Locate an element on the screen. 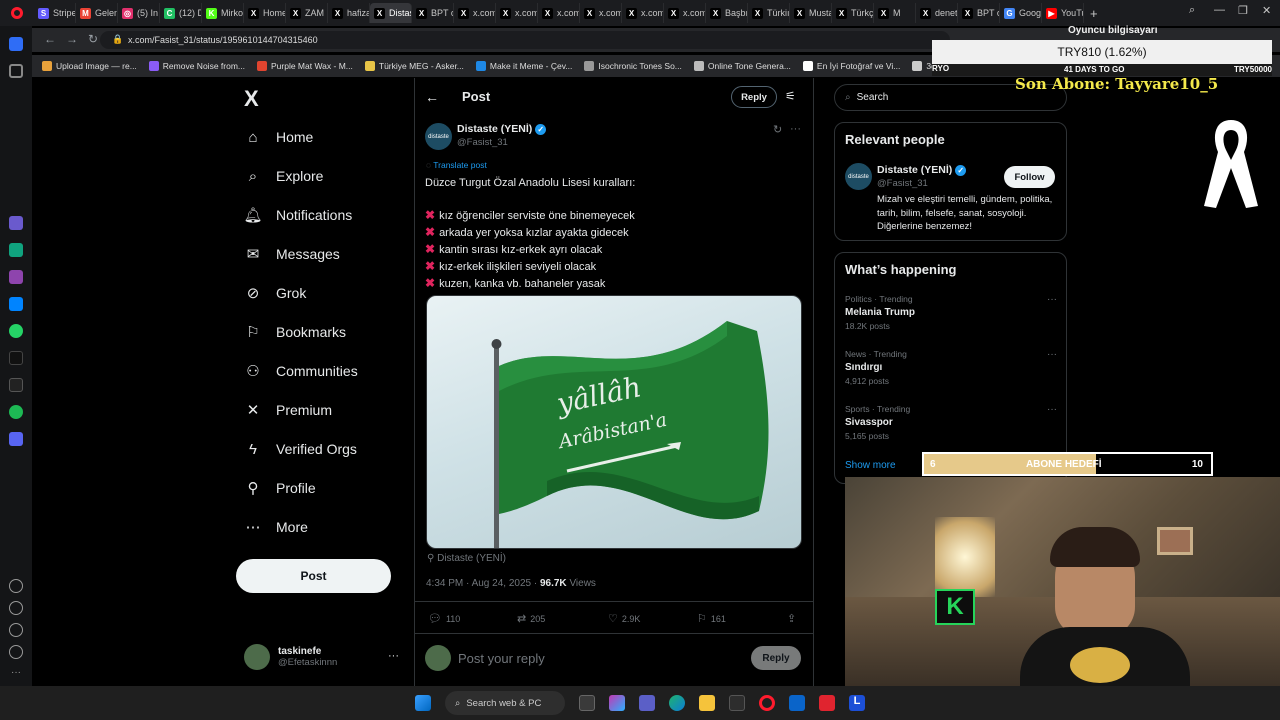 This screenshot has height=720, width=1280. browser-tab: K Mirko is located at coordinates (223, 13).